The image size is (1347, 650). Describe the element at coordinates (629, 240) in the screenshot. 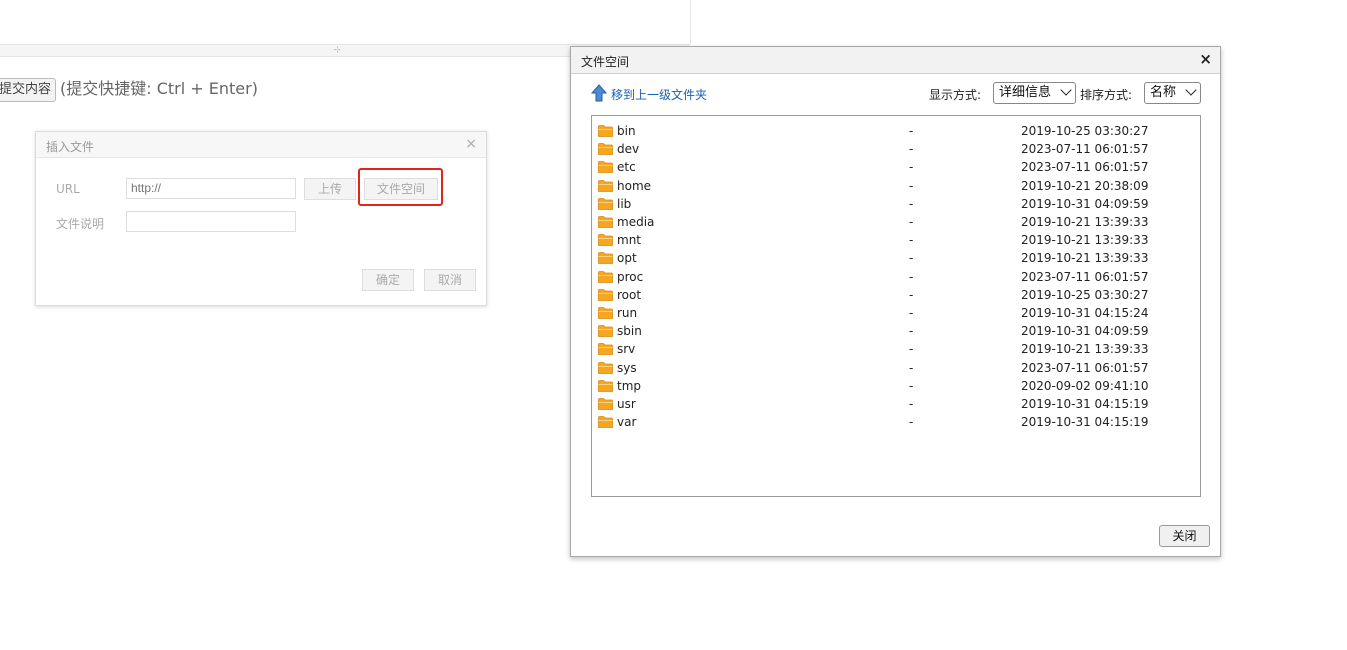

I see `file-name: mnt` at that location.